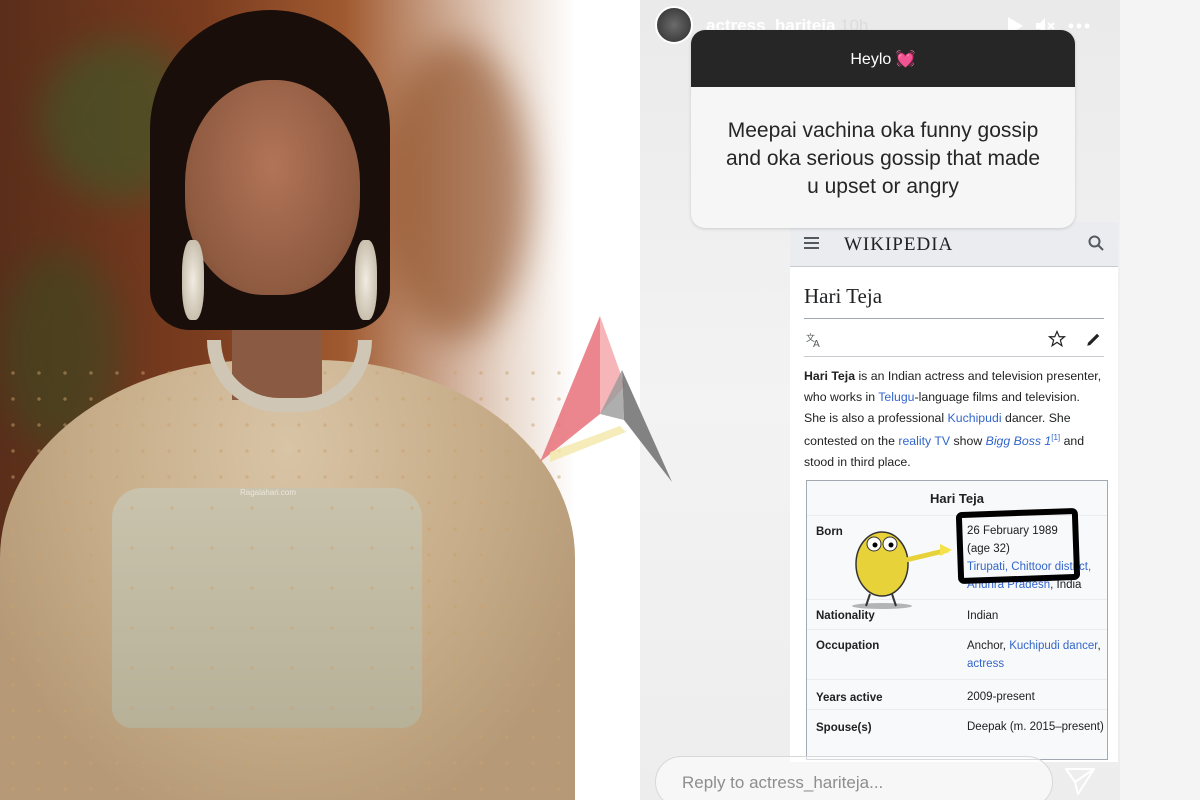 This screenshot has height=800, width=1200. What do you see at coordinates (848, 646) in the screenshot?
I see `infobox-label: Occupation` at bounding box center [848, 646].